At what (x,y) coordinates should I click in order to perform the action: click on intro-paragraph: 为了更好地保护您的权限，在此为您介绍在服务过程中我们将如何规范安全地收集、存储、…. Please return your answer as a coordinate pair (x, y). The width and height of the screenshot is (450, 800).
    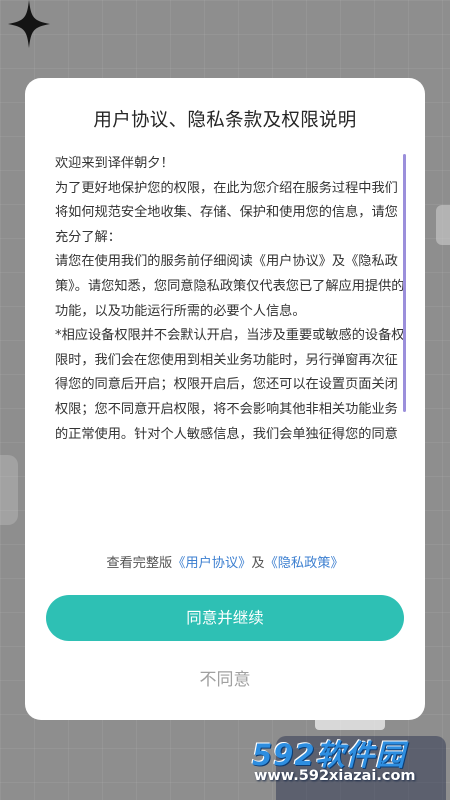
    Looking at the image, I should click on (226, 212).